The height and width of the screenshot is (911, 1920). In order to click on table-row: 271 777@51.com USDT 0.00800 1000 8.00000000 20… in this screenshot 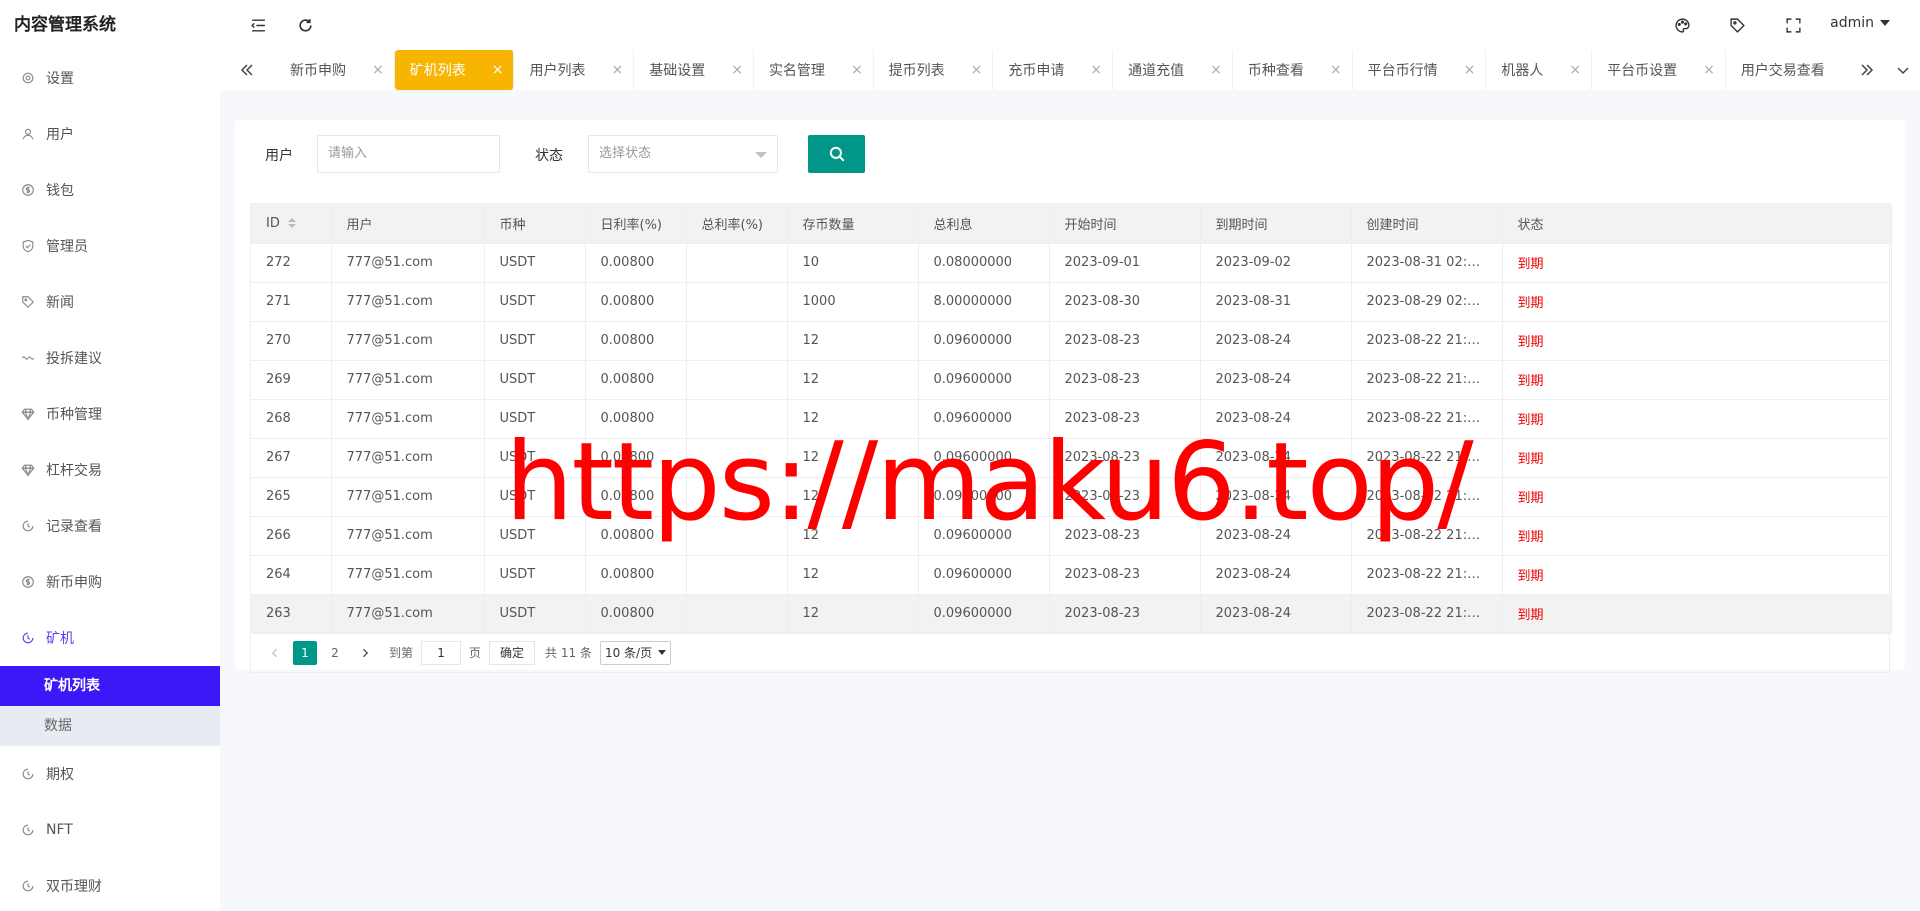, I will do `click(1071, 302)`.